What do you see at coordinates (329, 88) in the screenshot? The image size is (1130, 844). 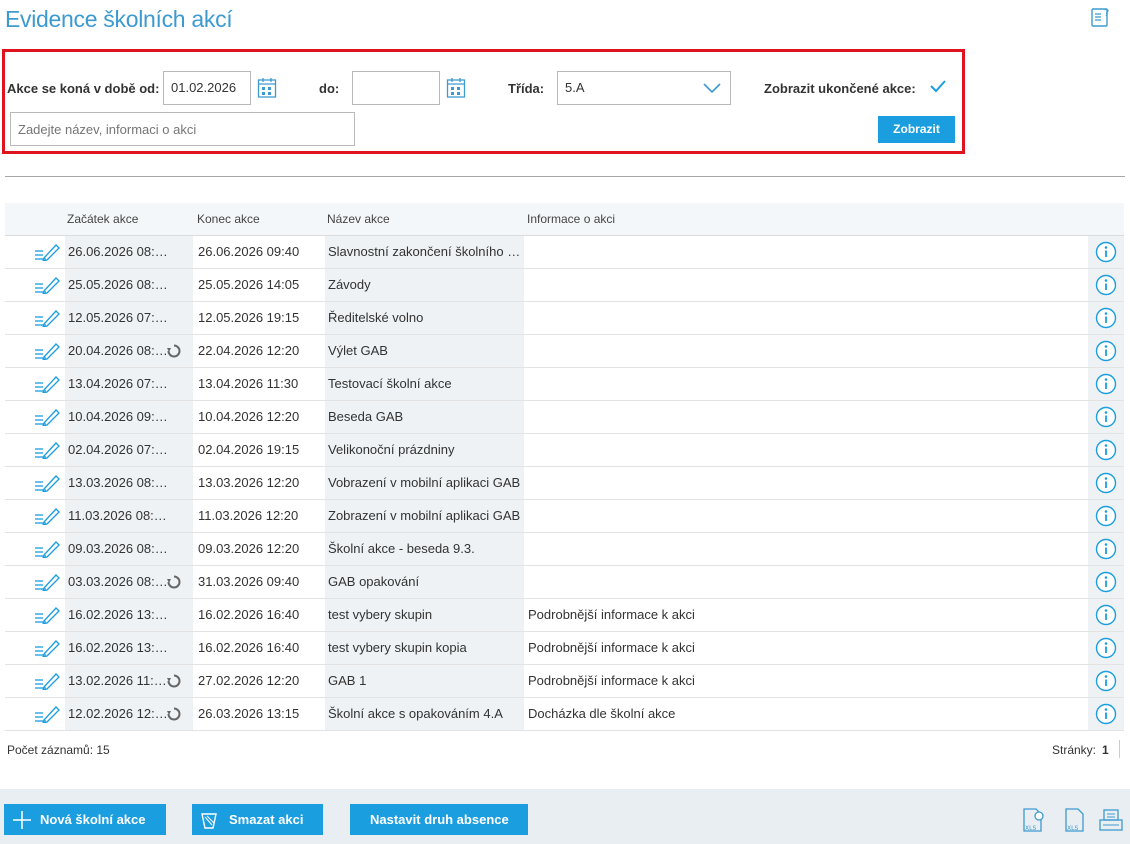 I see `date-to-label: do:` at bounding box center [329, 88].